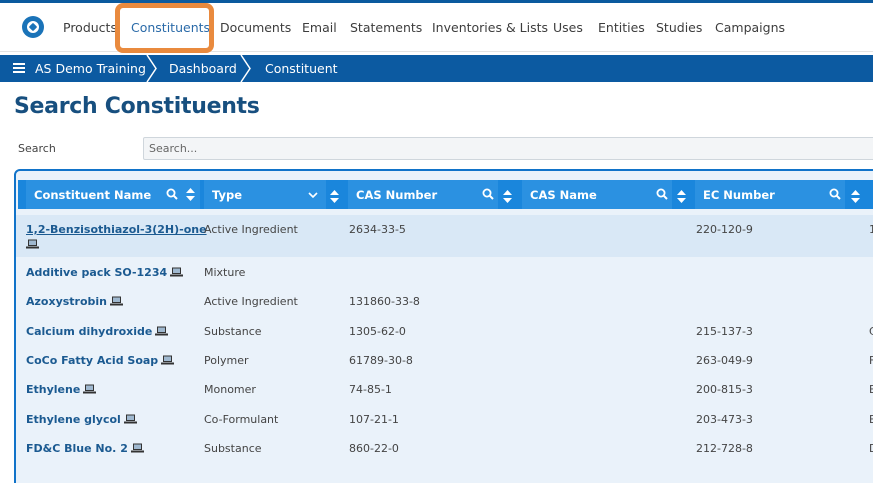 The image size is (873, 483). What do you see at coordinates (37, 148) in the screenshot?
I see `search-label: Search` at bounding box center [37, 148].